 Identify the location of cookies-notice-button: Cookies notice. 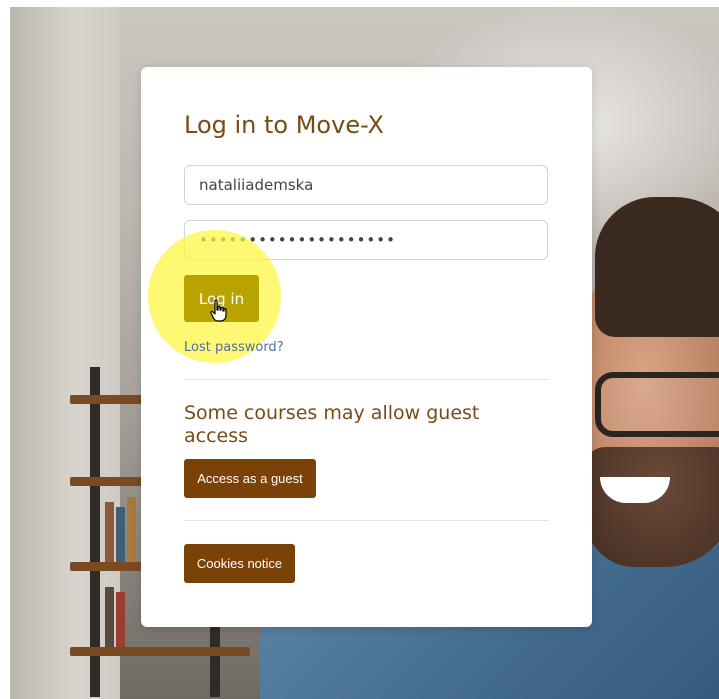
(239, 563).